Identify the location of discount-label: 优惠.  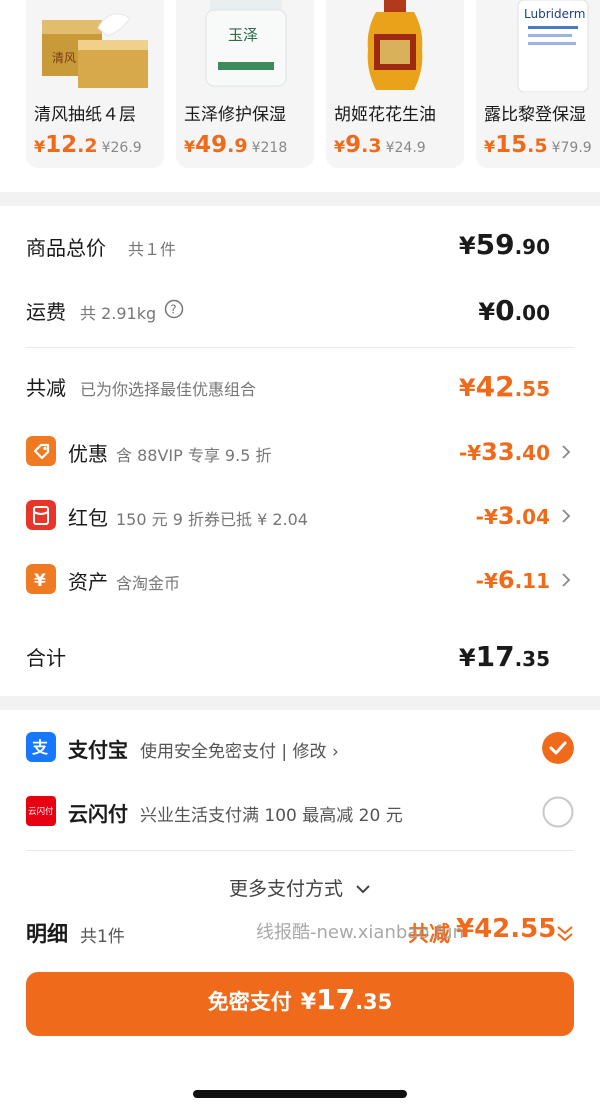
(88, 454).